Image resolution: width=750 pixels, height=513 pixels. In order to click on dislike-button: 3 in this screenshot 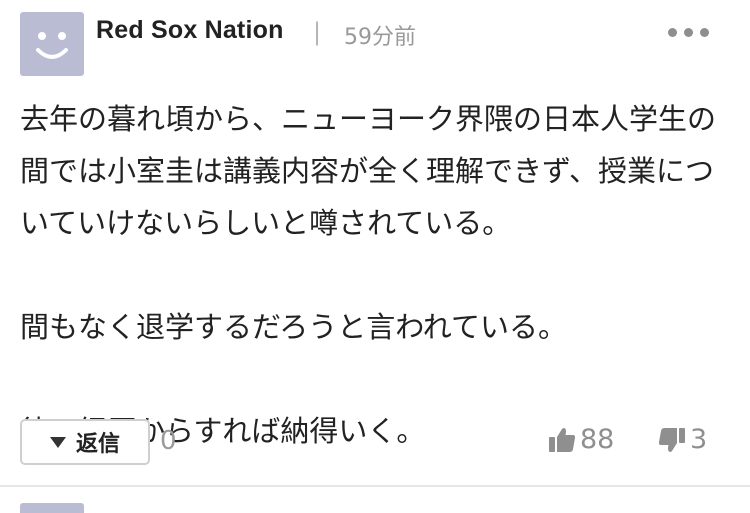, I will do `click(682, 439)`.